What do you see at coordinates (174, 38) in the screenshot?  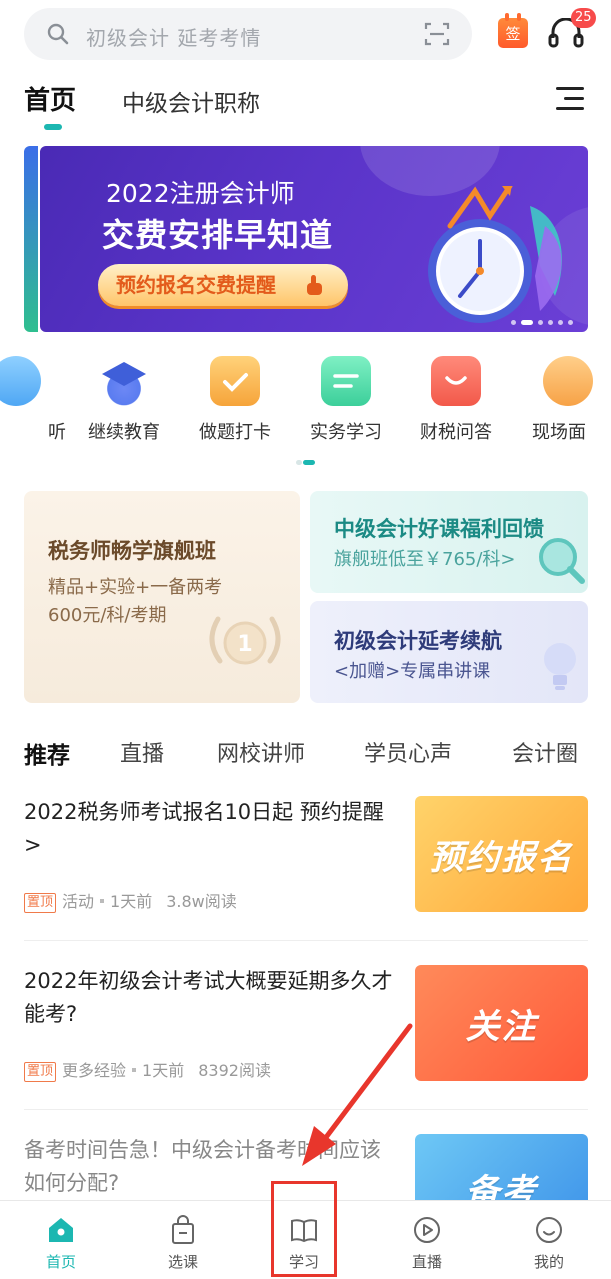 I see `search-placeholder: 初级会计 延考考情` at bounding box center [174, 38].